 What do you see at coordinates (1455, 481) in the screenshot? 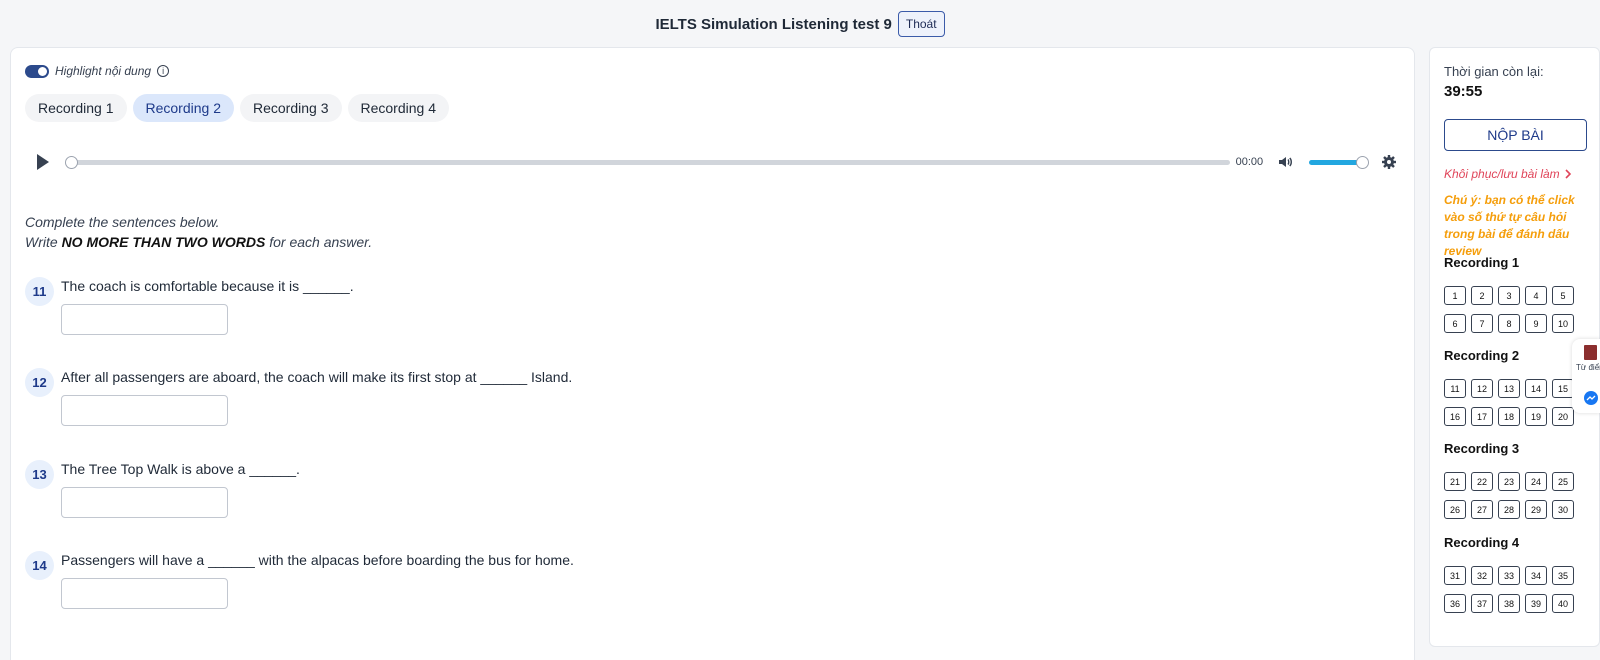
I see `question-nav-button: 21` at bounding box center [1455, 481].